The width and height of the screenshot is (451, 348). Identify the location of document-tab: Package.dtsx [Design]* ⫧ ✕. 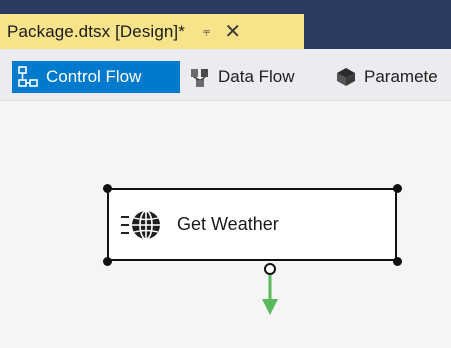
(152, 31).